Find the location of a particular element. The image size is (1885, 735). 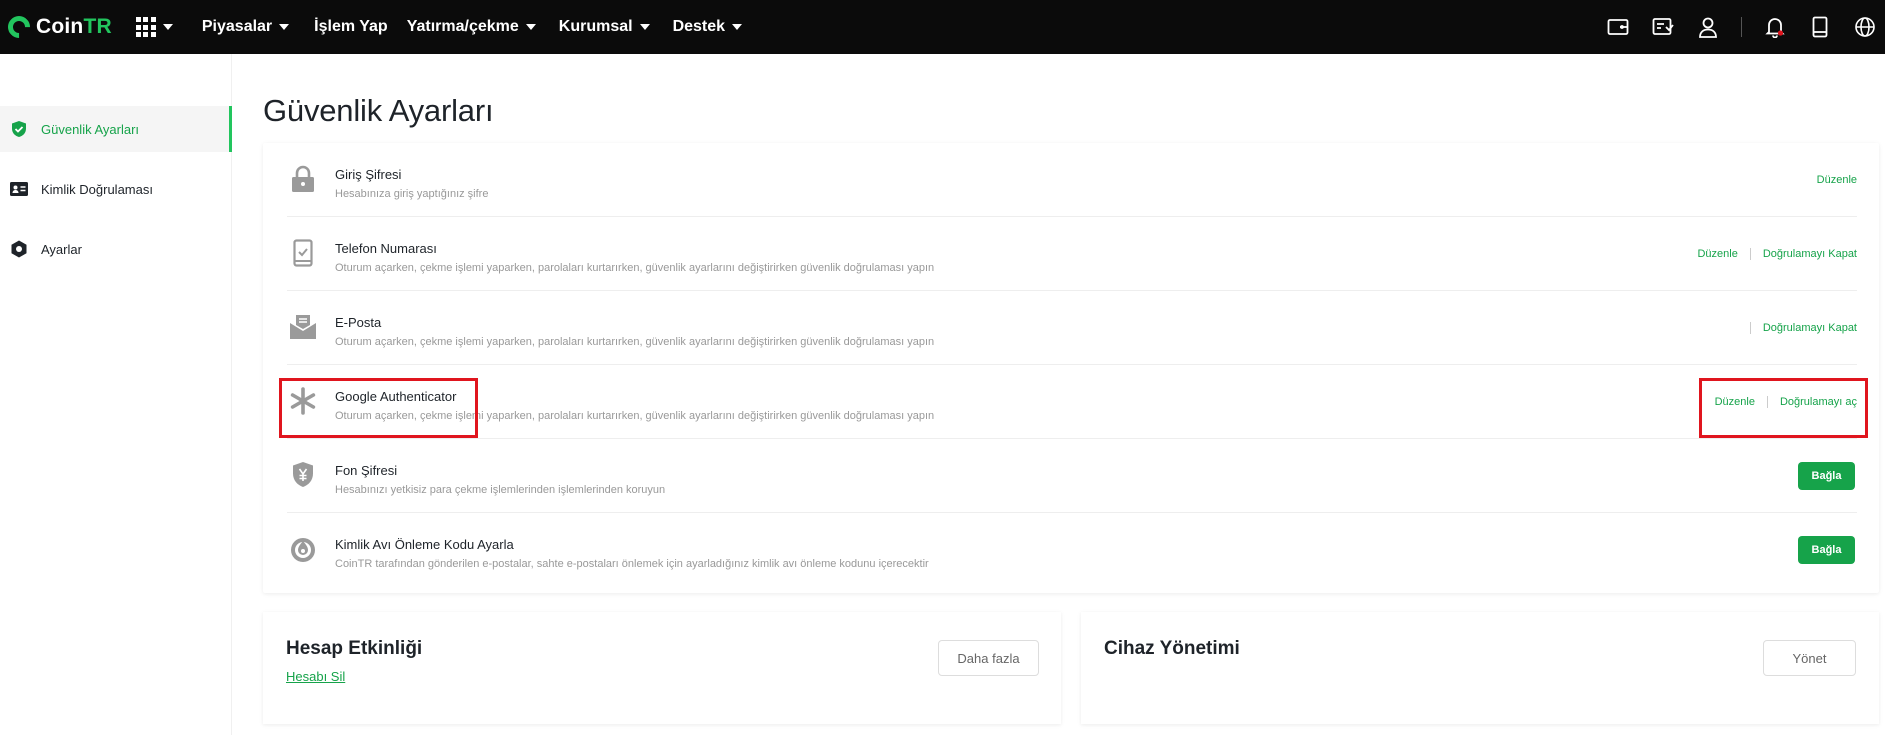

wallet-icon is located at coordinates (1618, 27).